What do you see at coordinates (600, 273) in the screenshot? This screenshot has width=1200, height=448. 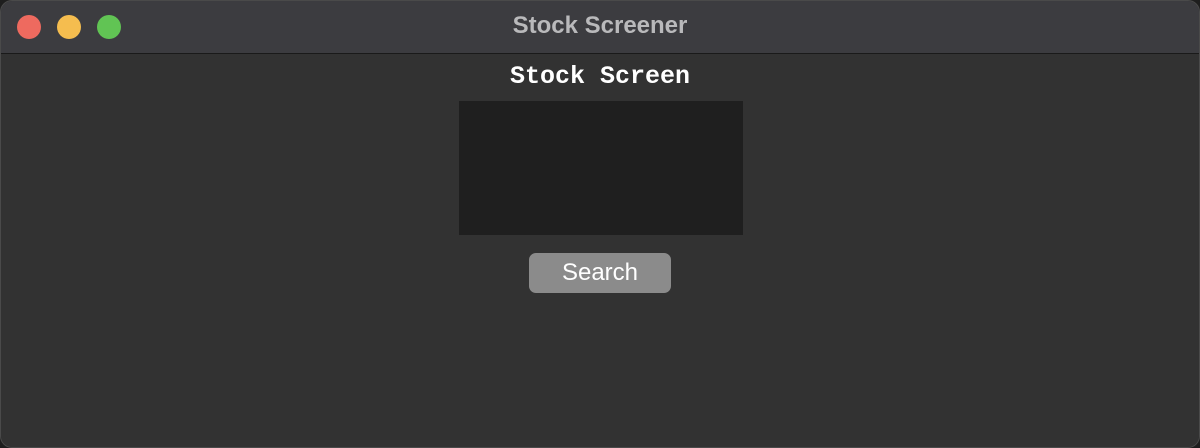 I see `search-button: Search` at bounding box center [600, 273].